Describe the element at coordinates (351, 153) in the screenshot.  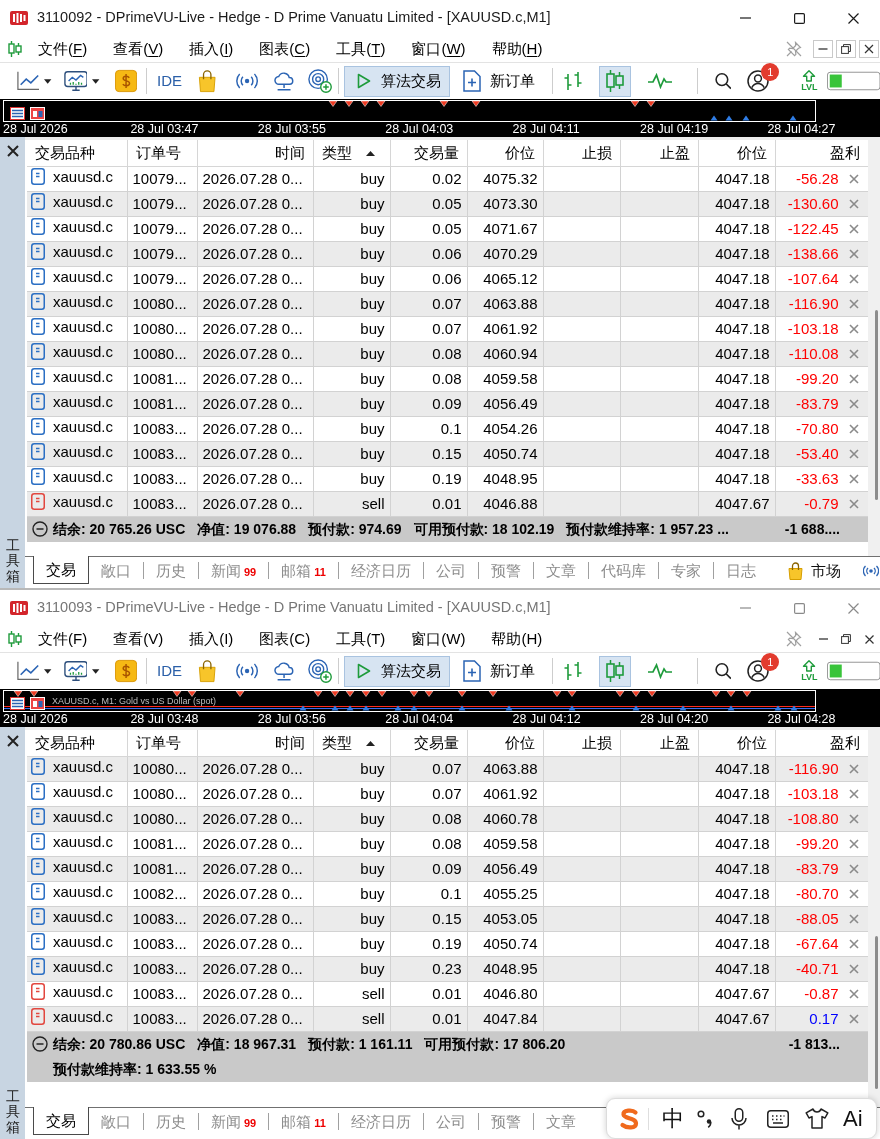
I see `column-header: 类型` at that location.